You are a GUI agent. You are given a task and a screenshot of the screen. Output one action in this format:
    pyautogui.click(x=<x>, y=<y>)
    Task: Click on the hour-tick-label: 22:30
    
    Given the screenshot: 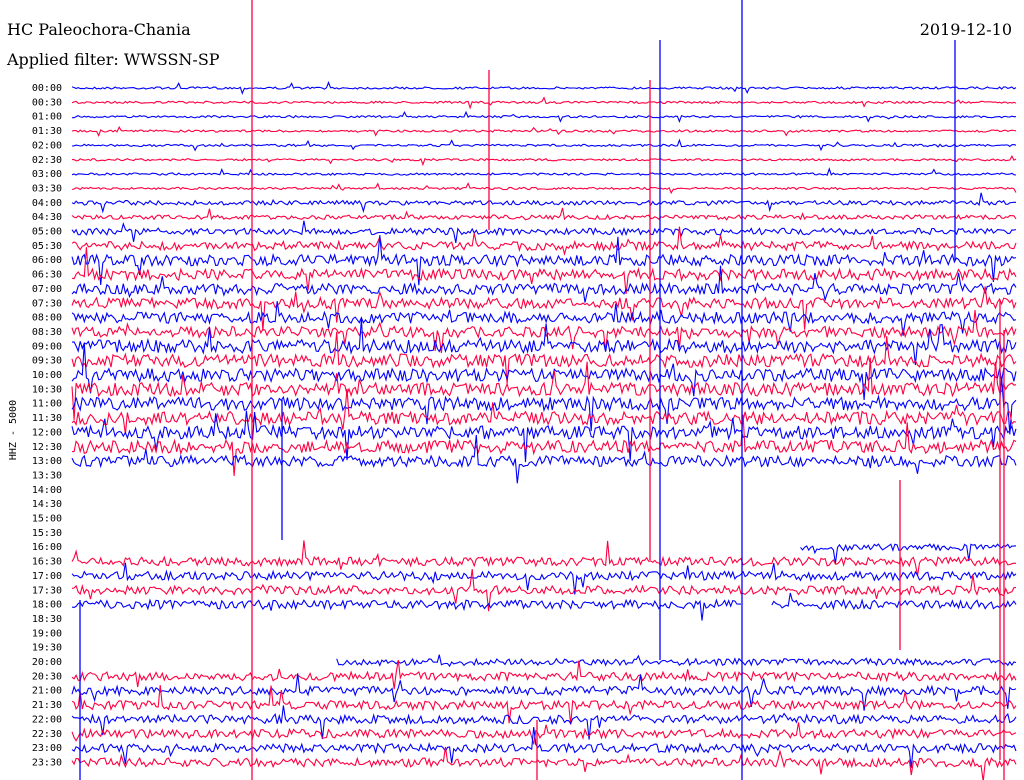 What is the action you would take?
    pyautogui.click(x=47, y=734)
    